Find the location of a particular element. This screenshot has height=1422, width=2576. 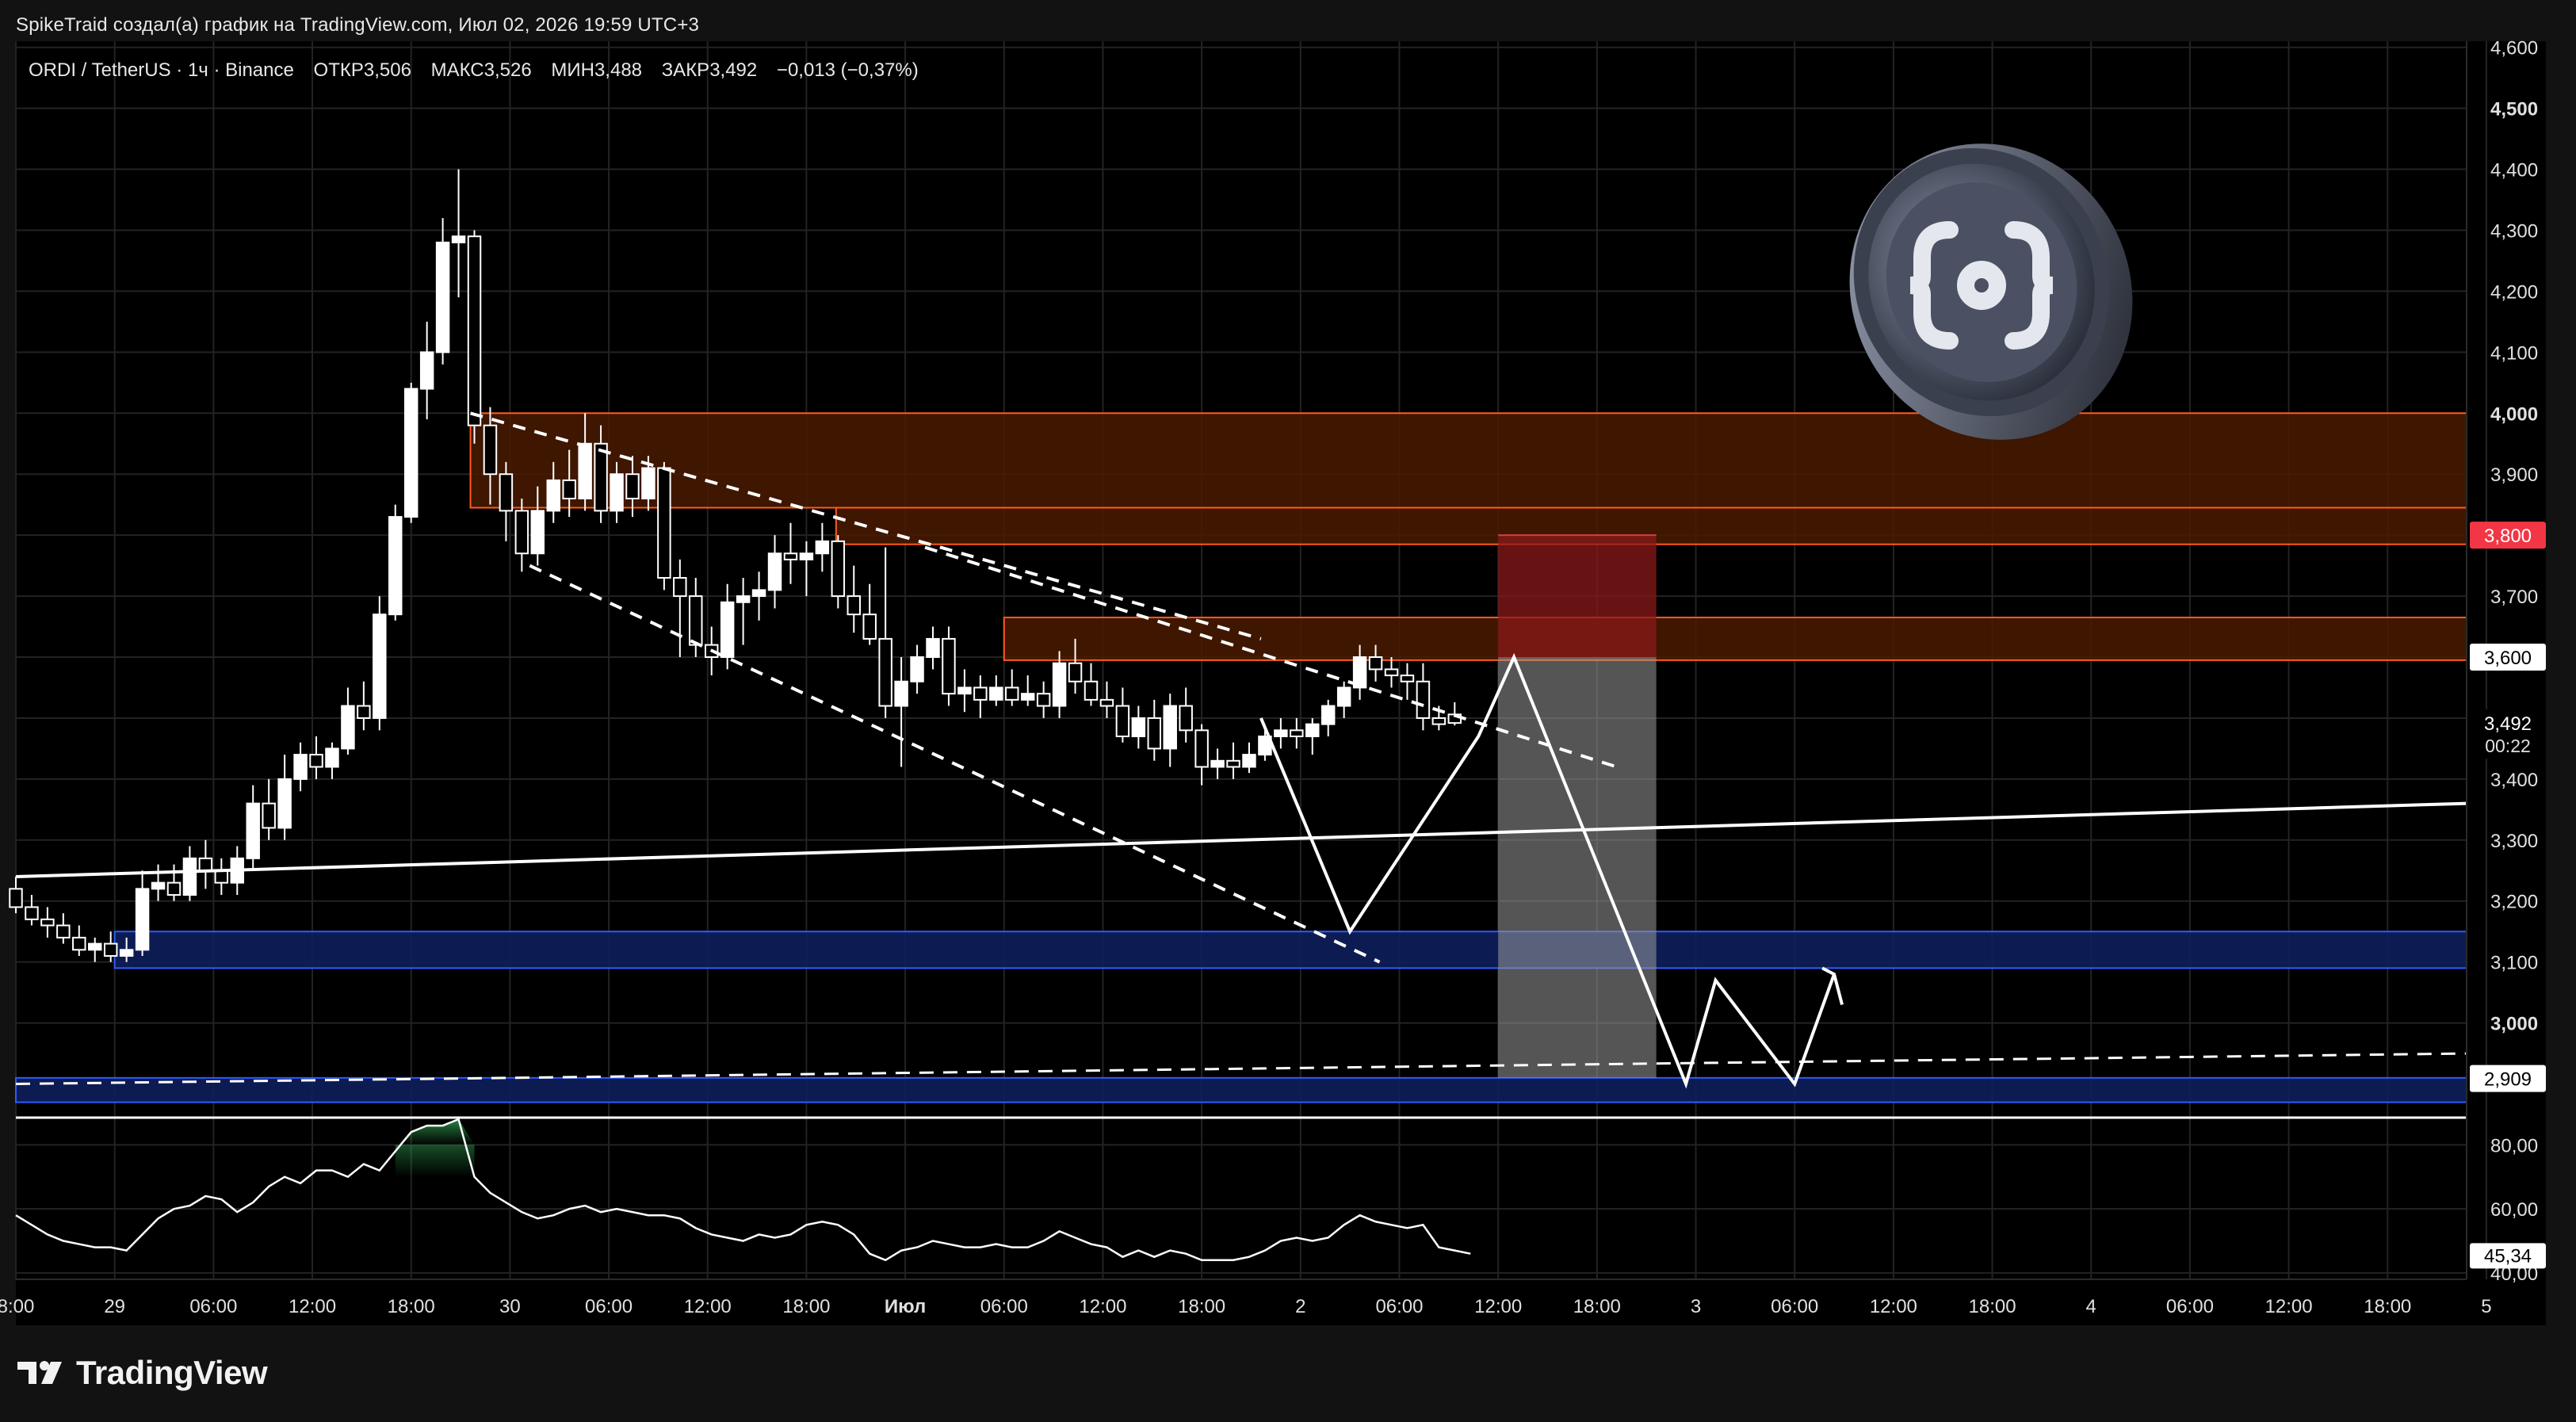

legend-low-label: МИН is located at coordinates (573, 70).